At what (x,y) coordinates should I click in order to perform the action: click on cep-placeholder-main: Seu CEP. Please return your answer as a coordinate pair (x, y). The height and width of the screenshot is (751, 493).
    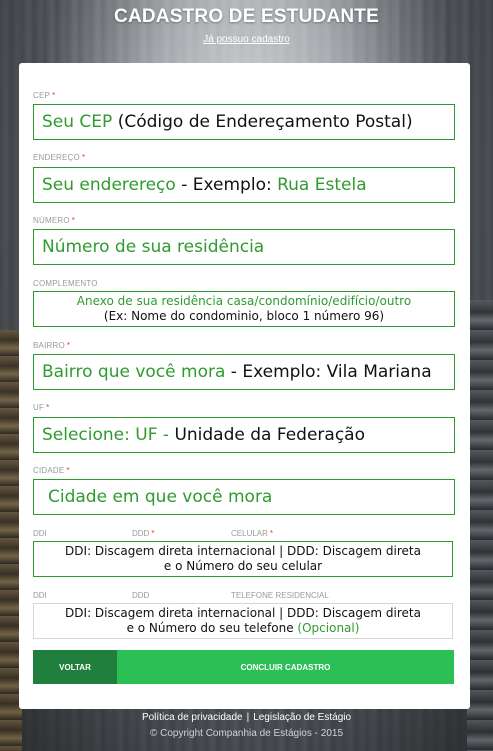
    Looking at the image, I should click on (77, 122).